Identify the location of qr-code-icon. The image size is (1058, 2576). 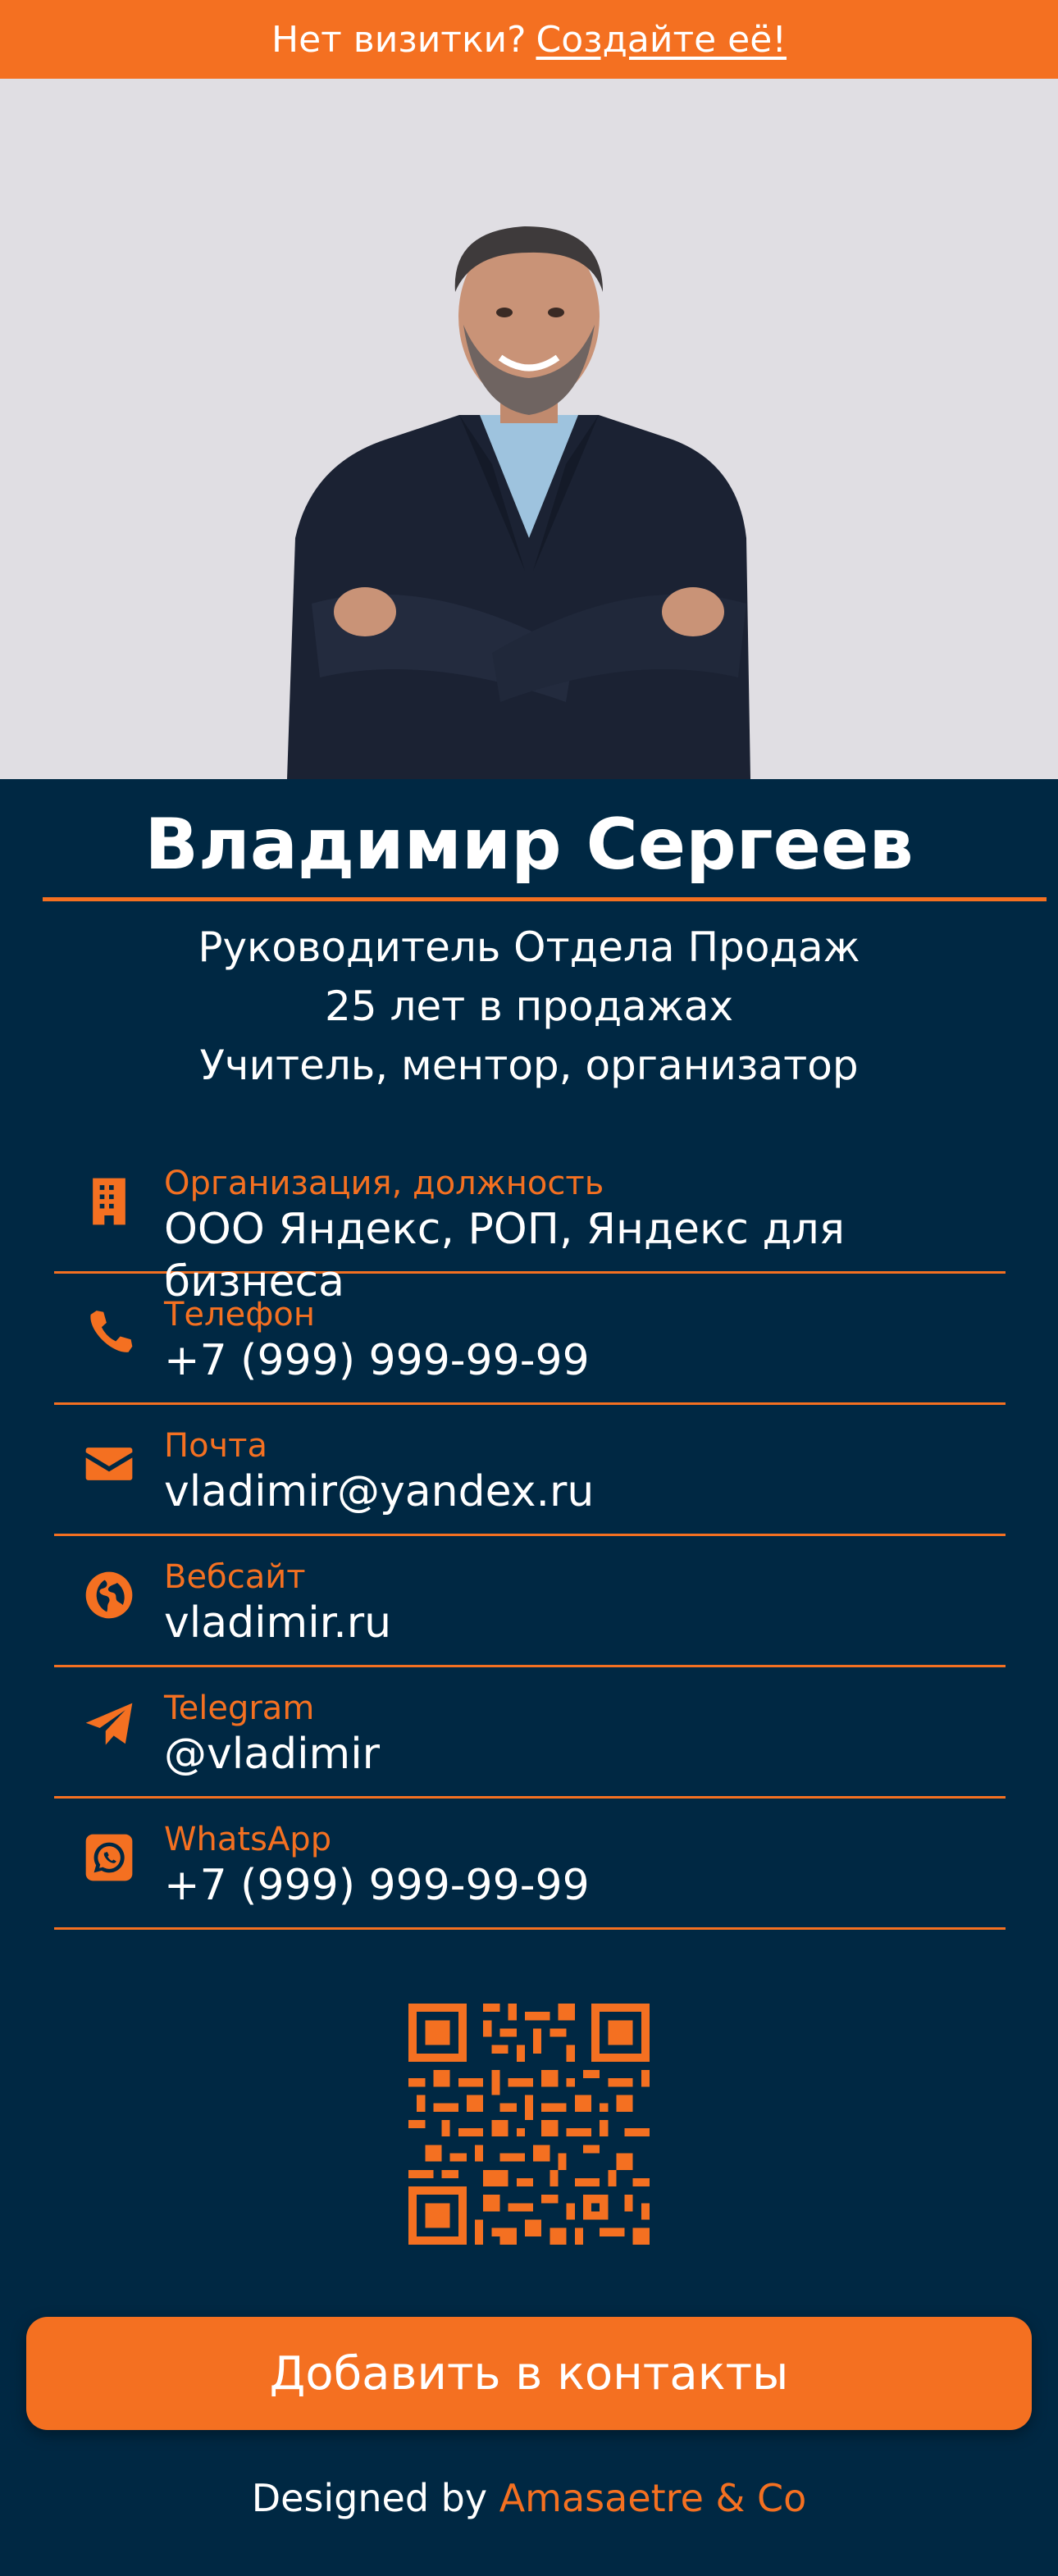
(529, 2124).